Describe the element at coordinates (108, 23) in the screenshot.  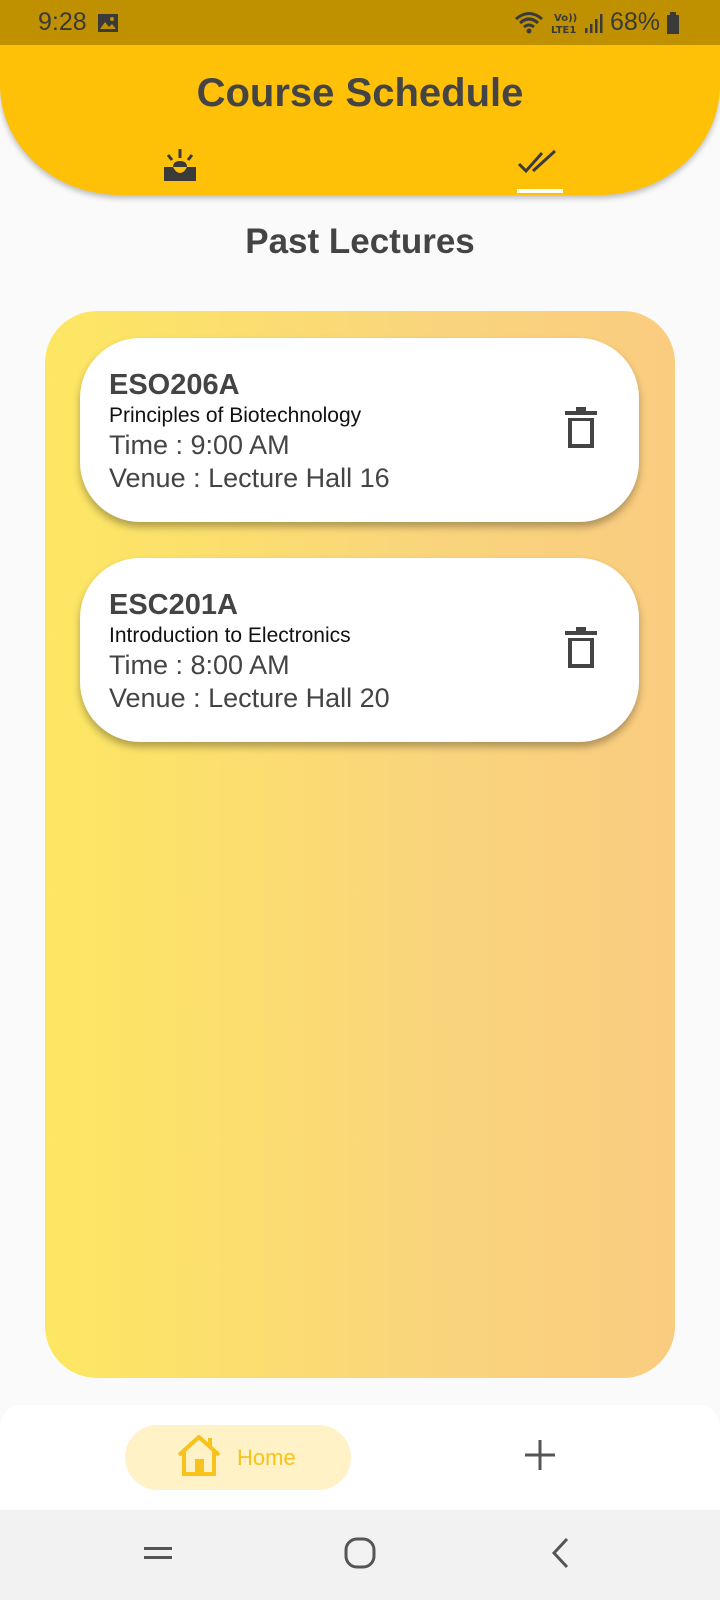
I see `gallery-icon` at that location.